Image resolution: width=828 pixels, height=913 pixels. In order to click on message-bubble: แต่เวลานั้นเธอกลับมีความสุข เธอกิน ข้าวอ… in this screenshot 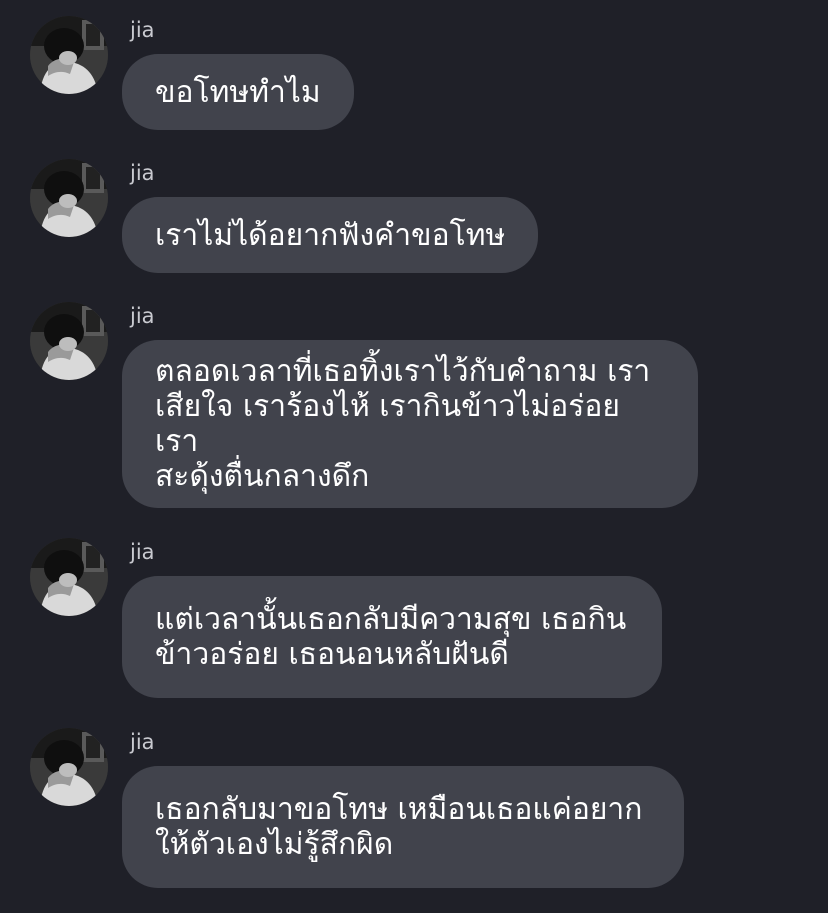, I will do `click(392, 637)`.